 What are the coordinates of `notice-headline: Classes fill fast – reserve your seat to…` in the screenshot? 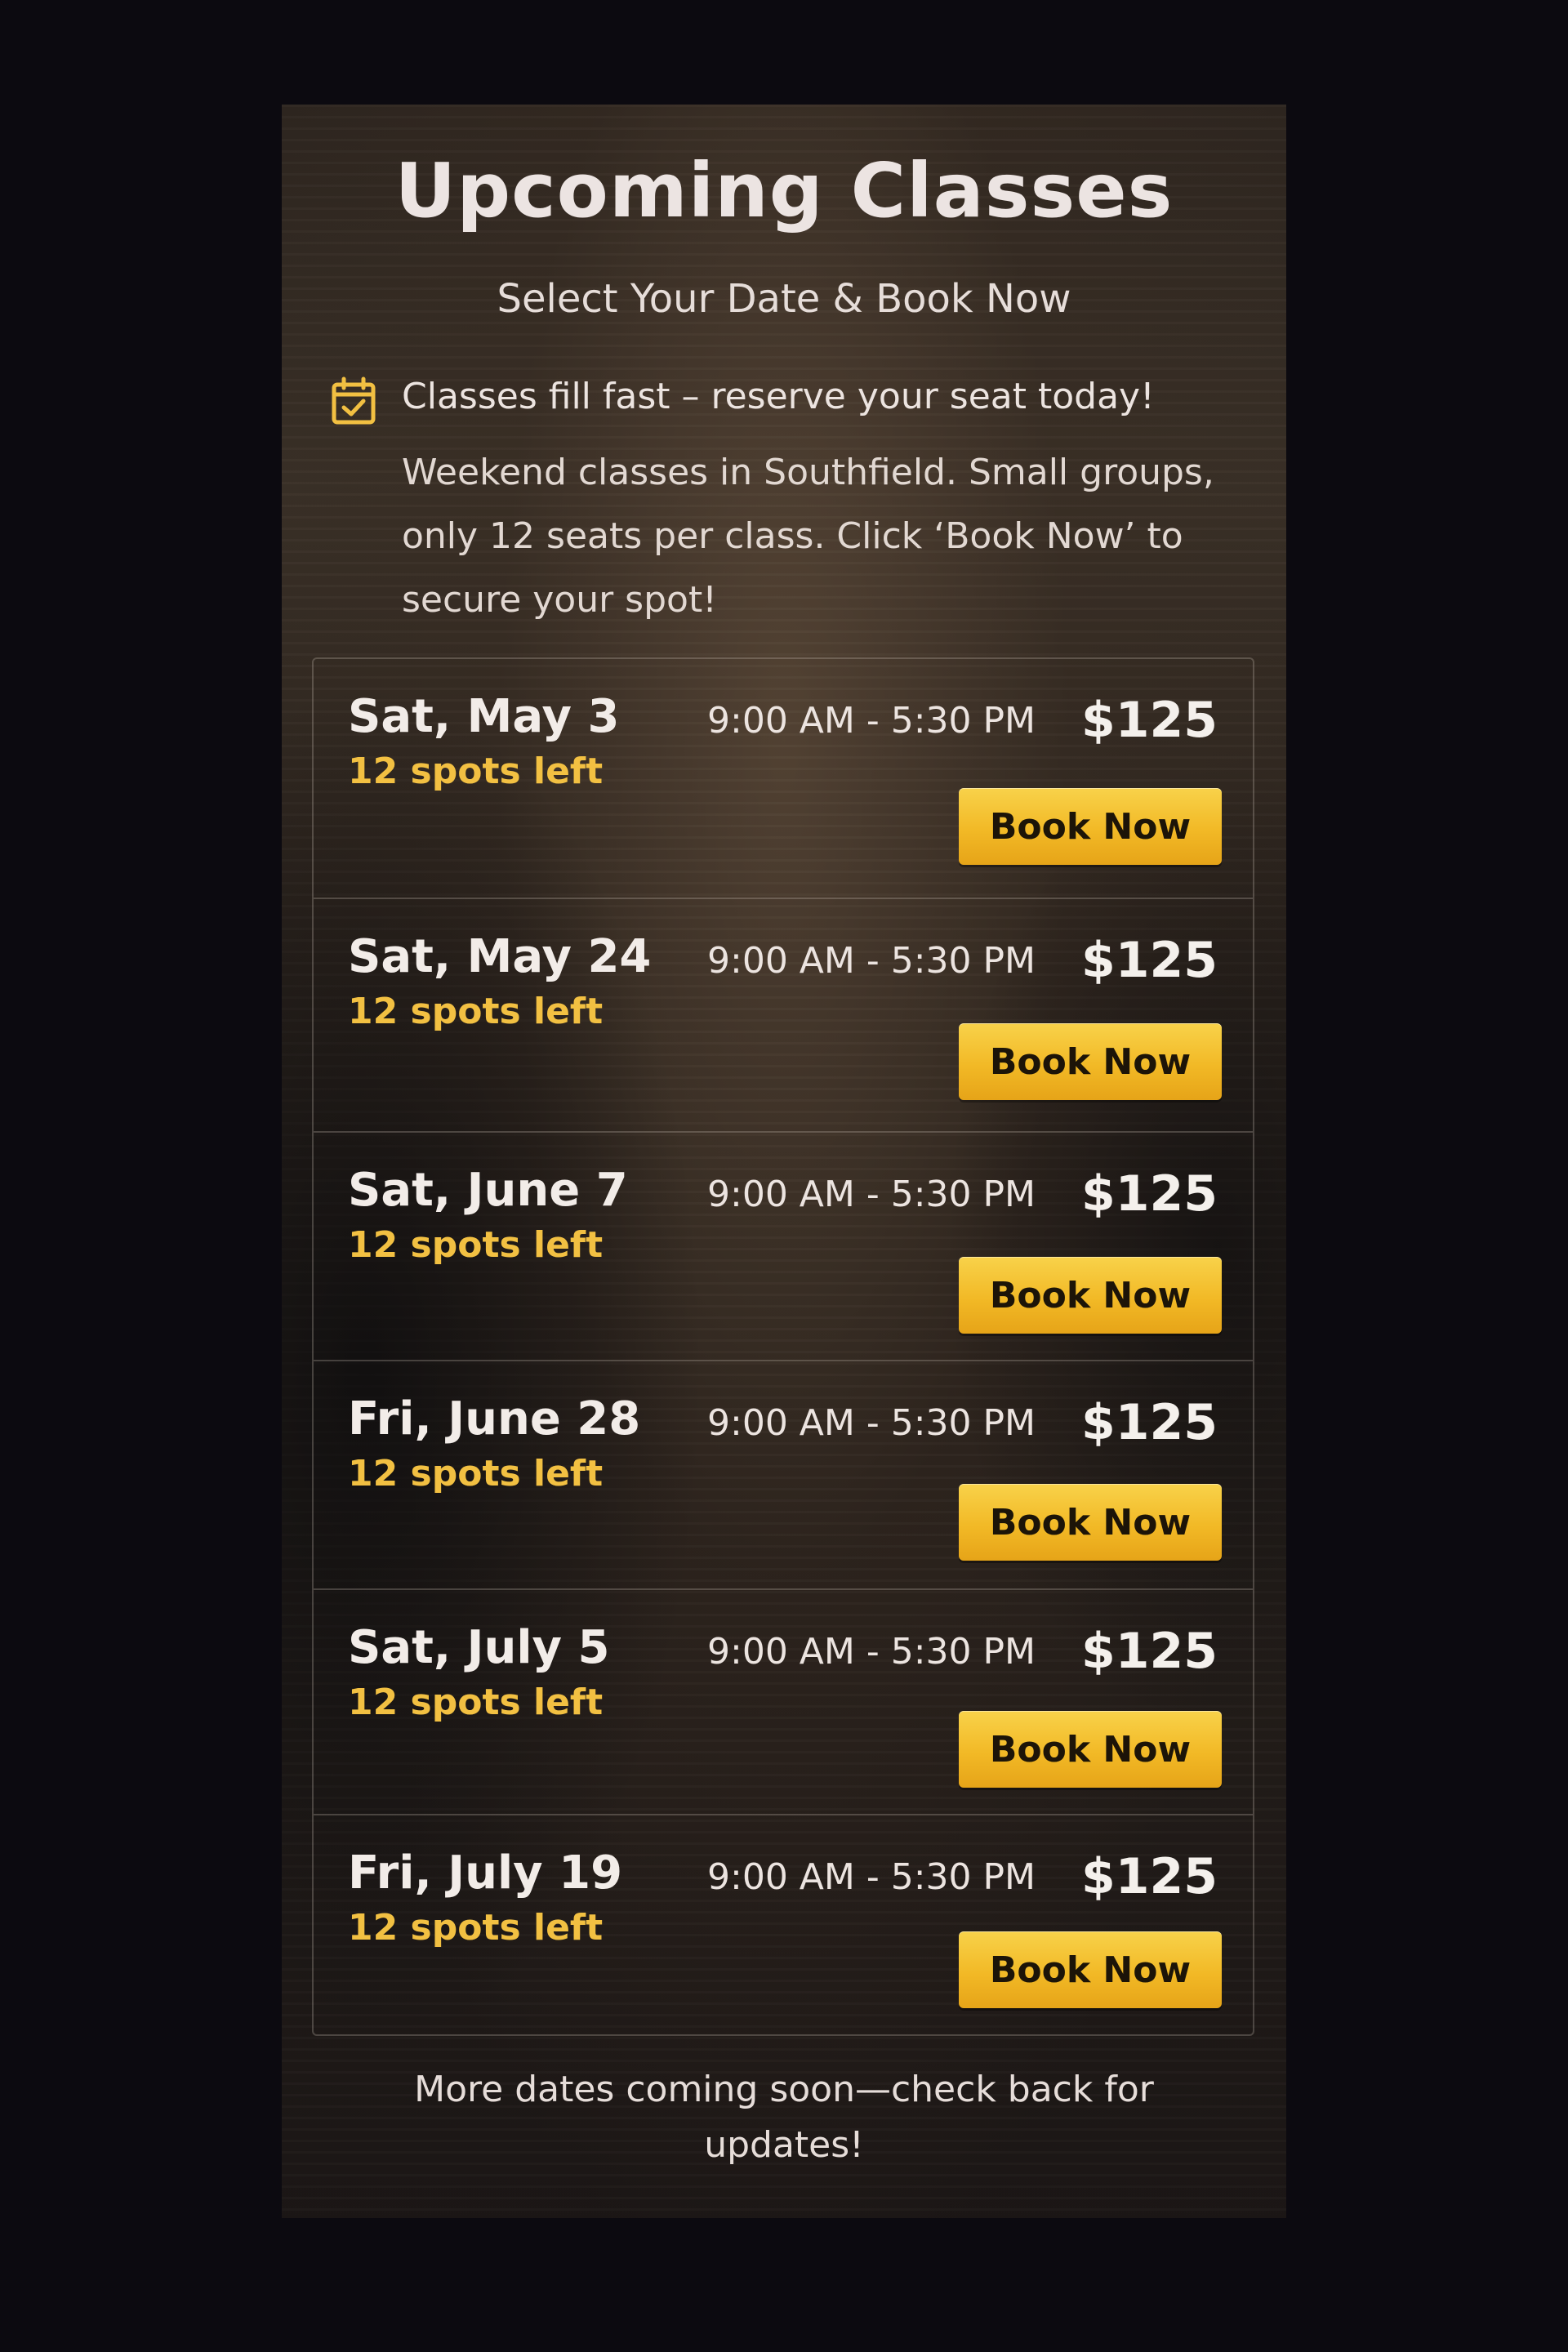 It's located at (778, 396).